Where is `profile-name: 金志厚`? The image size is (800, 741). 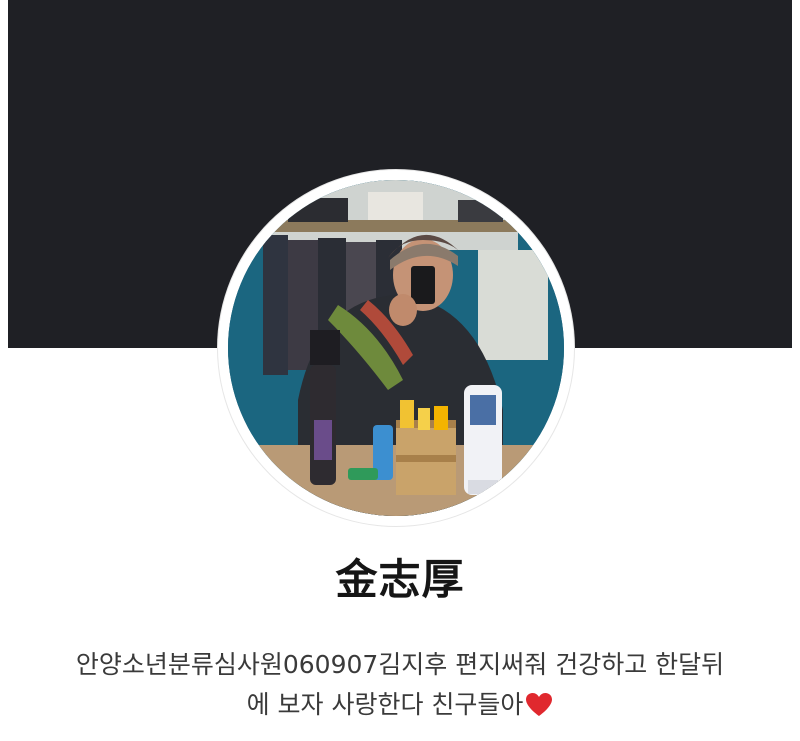 profile-name: 金志厚 is located at coordinates (400, 579).